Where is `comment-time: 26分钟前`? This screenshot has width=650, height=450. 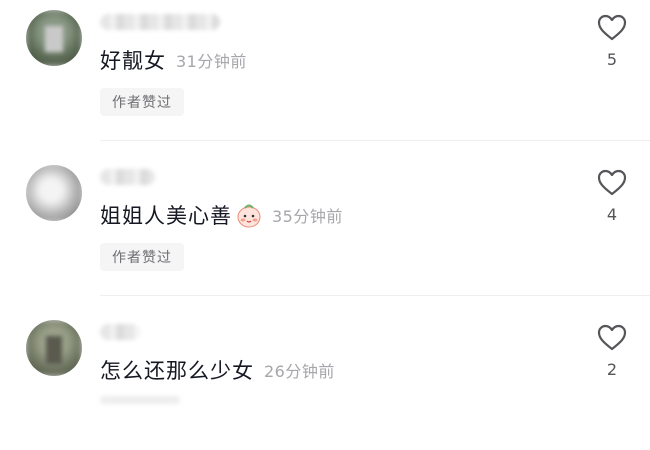 comment-time: 26分钟前 is located at coordinates (299, 371).